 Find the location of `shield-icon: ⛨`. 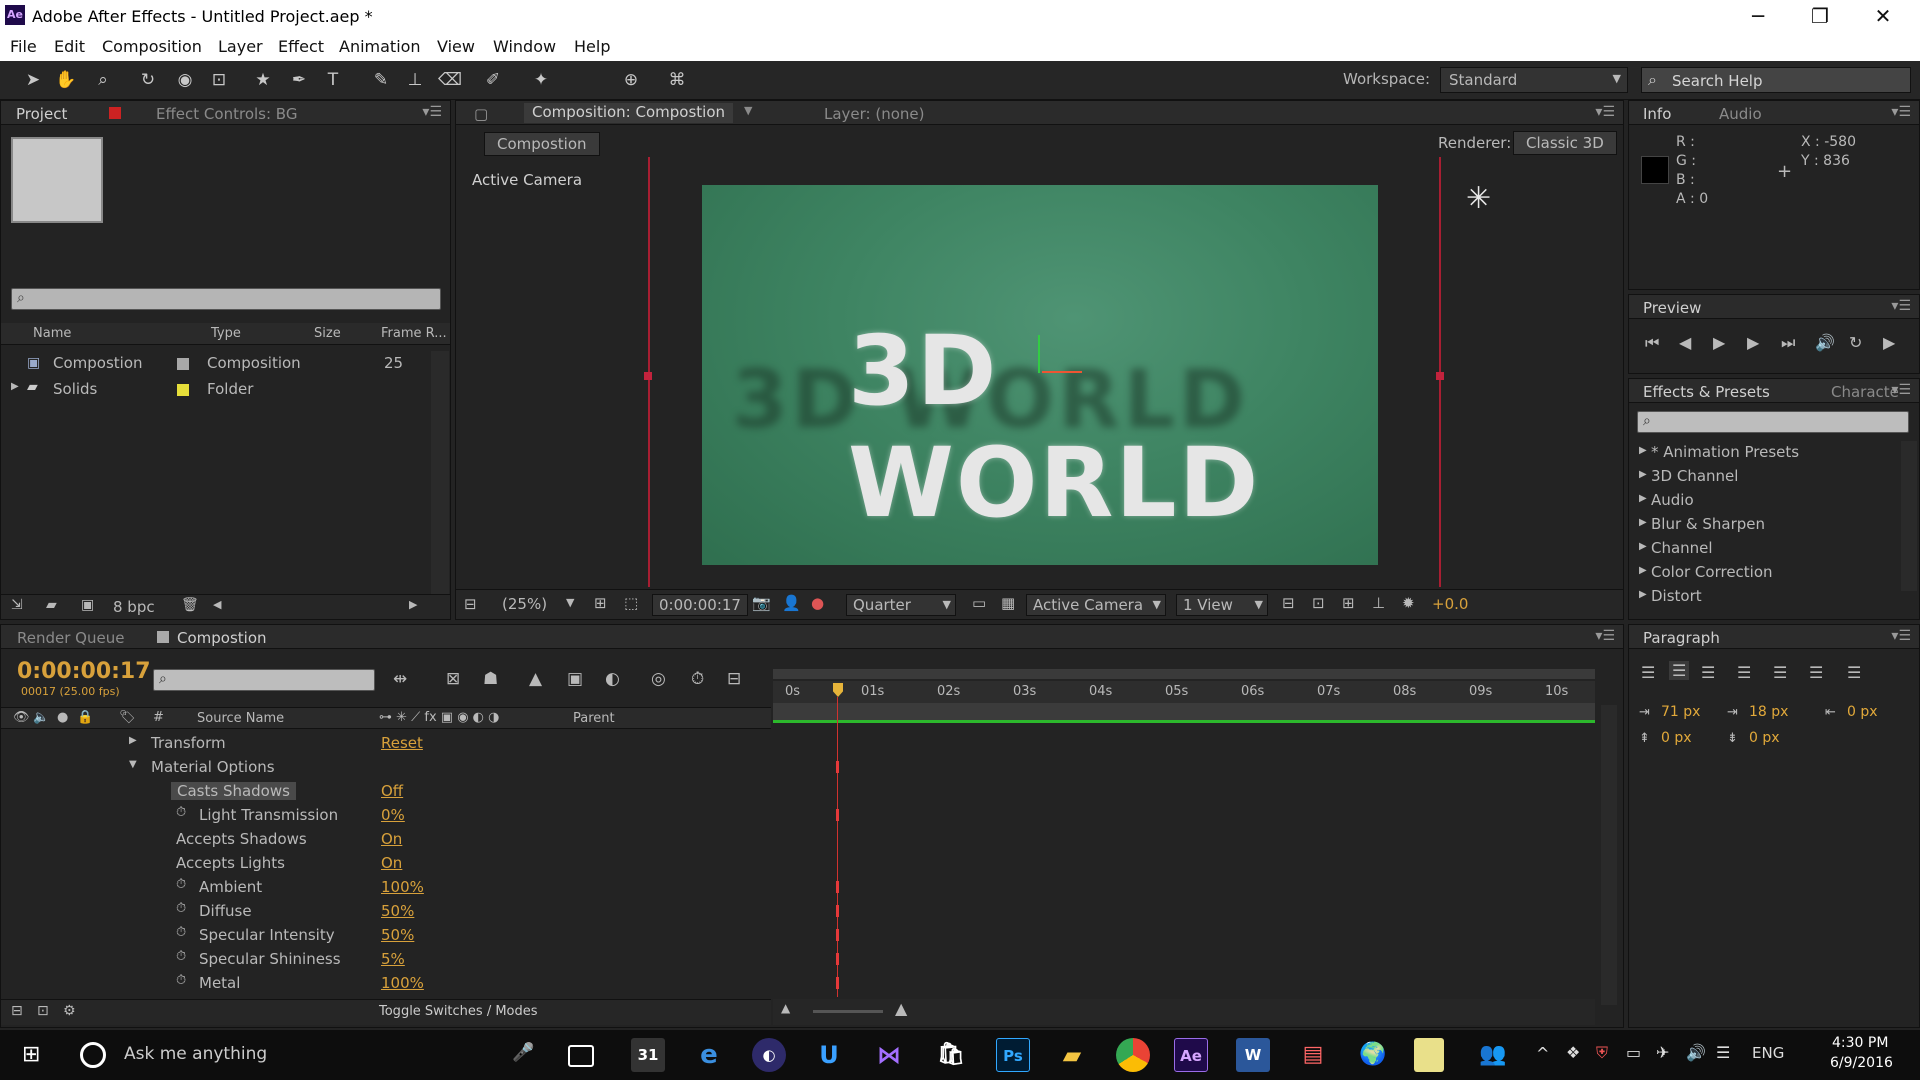

shield-icon: ⛨ is located at coordinates (1602, 1053).